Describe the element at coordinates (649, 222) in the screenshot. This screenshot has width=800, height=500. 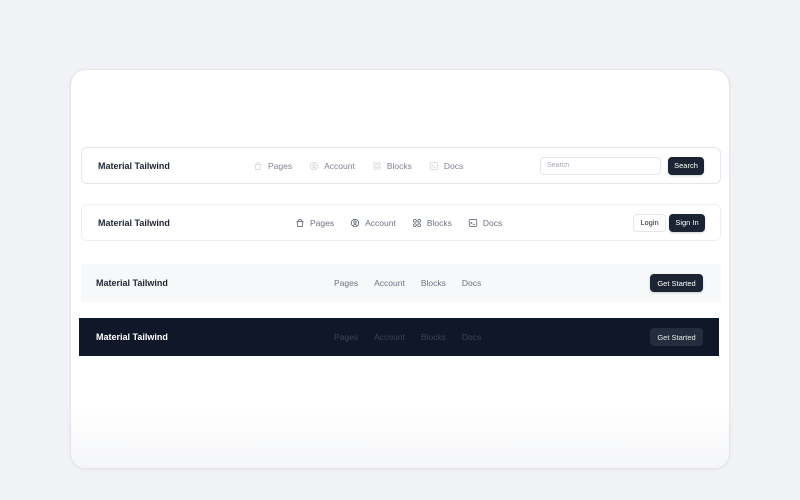
I see `login-button: Login` at that location.